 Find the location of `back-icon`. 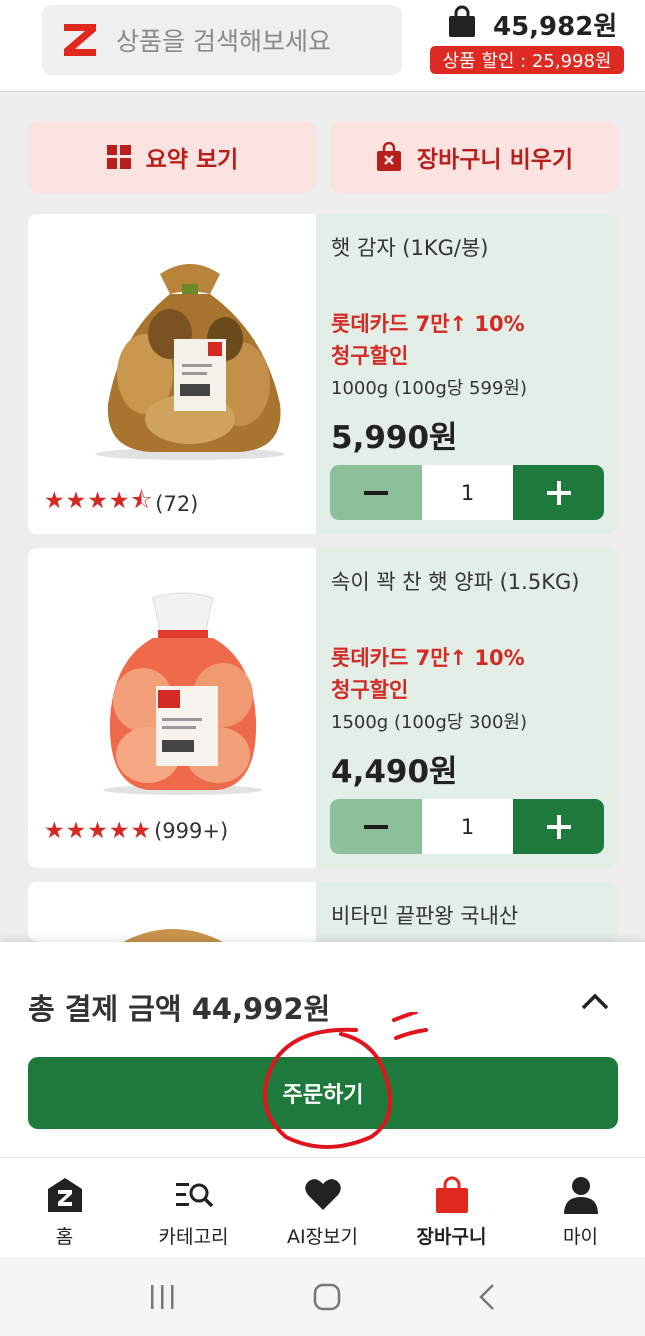

back-icon is located at coordinates (487, 1297).